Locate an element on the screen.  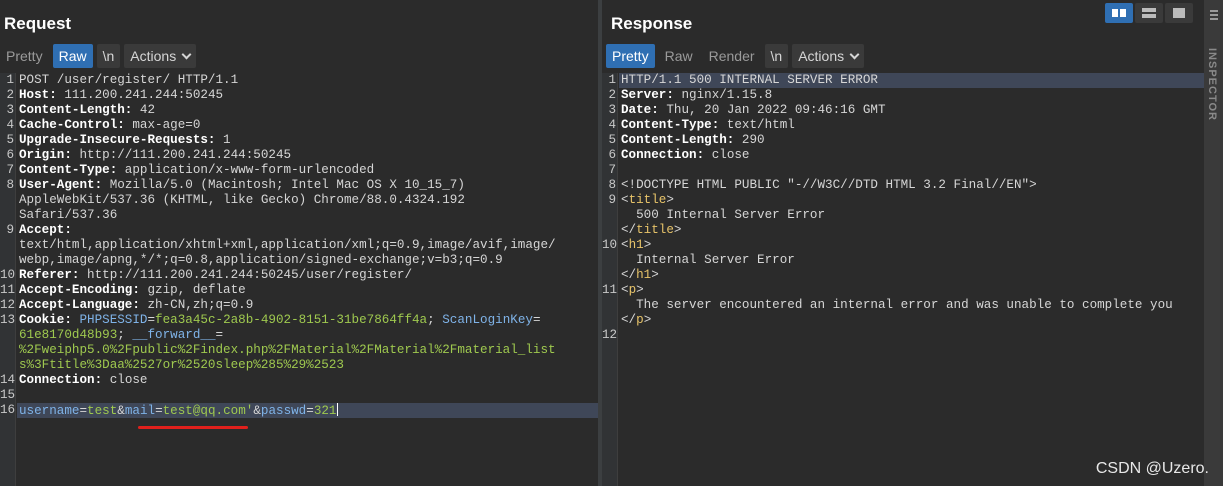
response-pretty-tab: Pretty is located at coordinates (630, 56).